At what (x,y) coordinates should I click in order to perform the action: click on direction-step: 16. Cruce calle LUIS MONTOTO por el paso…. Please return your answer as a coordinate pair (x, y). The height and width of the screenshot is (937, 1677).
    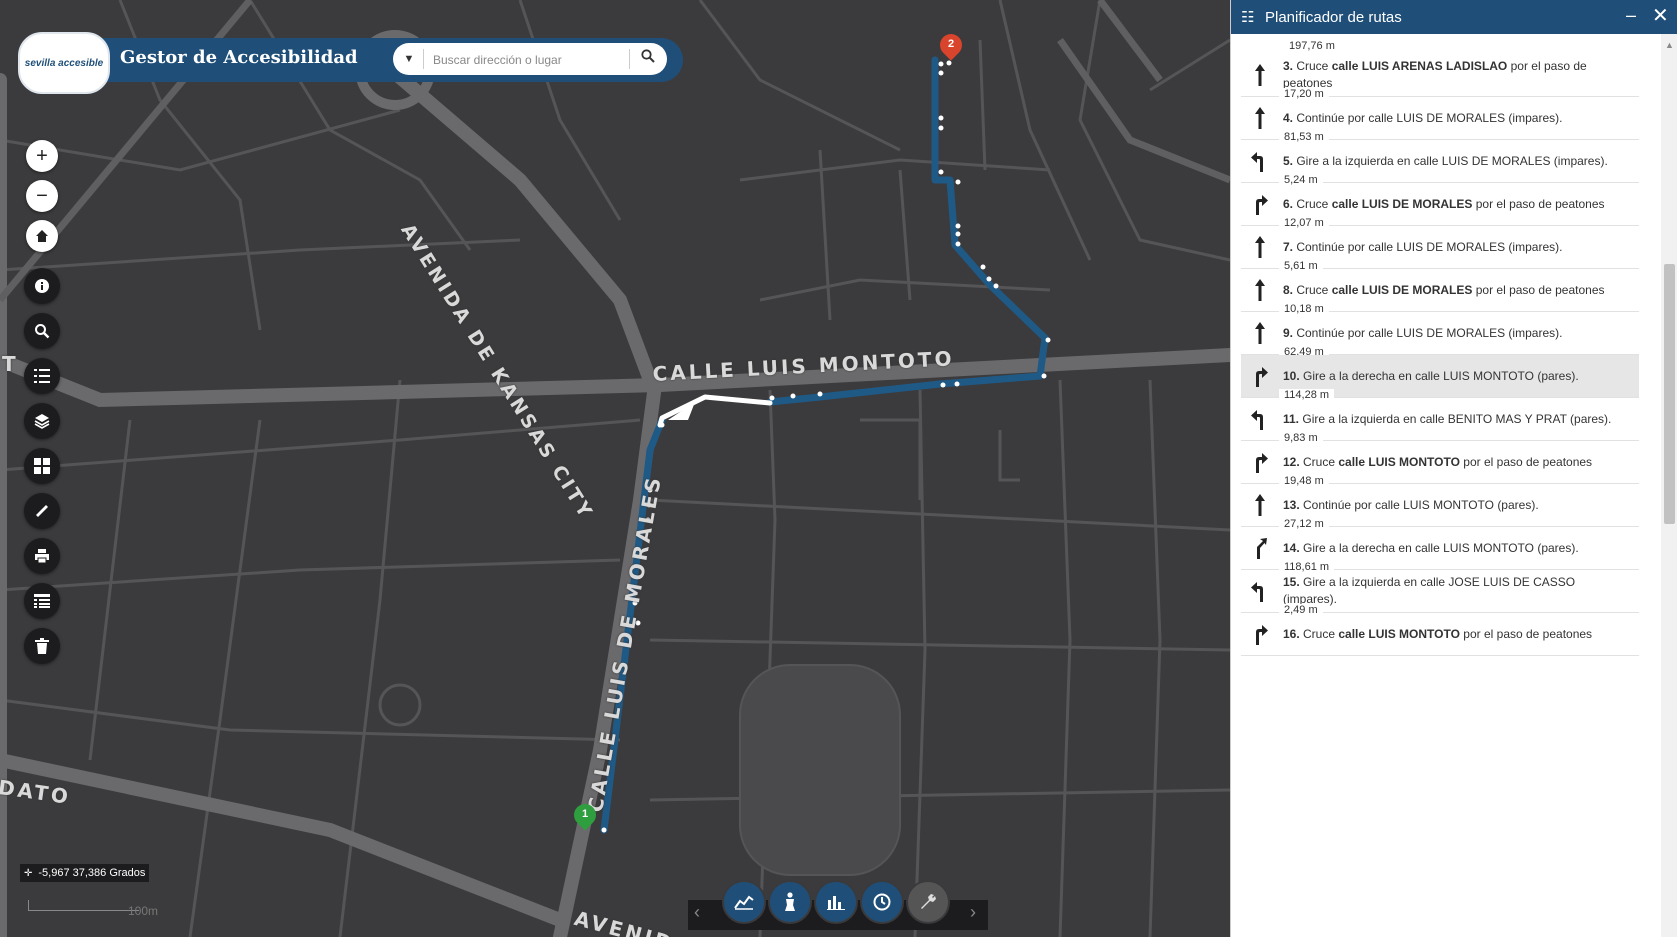
    Looking at the image, I should click on (1440, 634).